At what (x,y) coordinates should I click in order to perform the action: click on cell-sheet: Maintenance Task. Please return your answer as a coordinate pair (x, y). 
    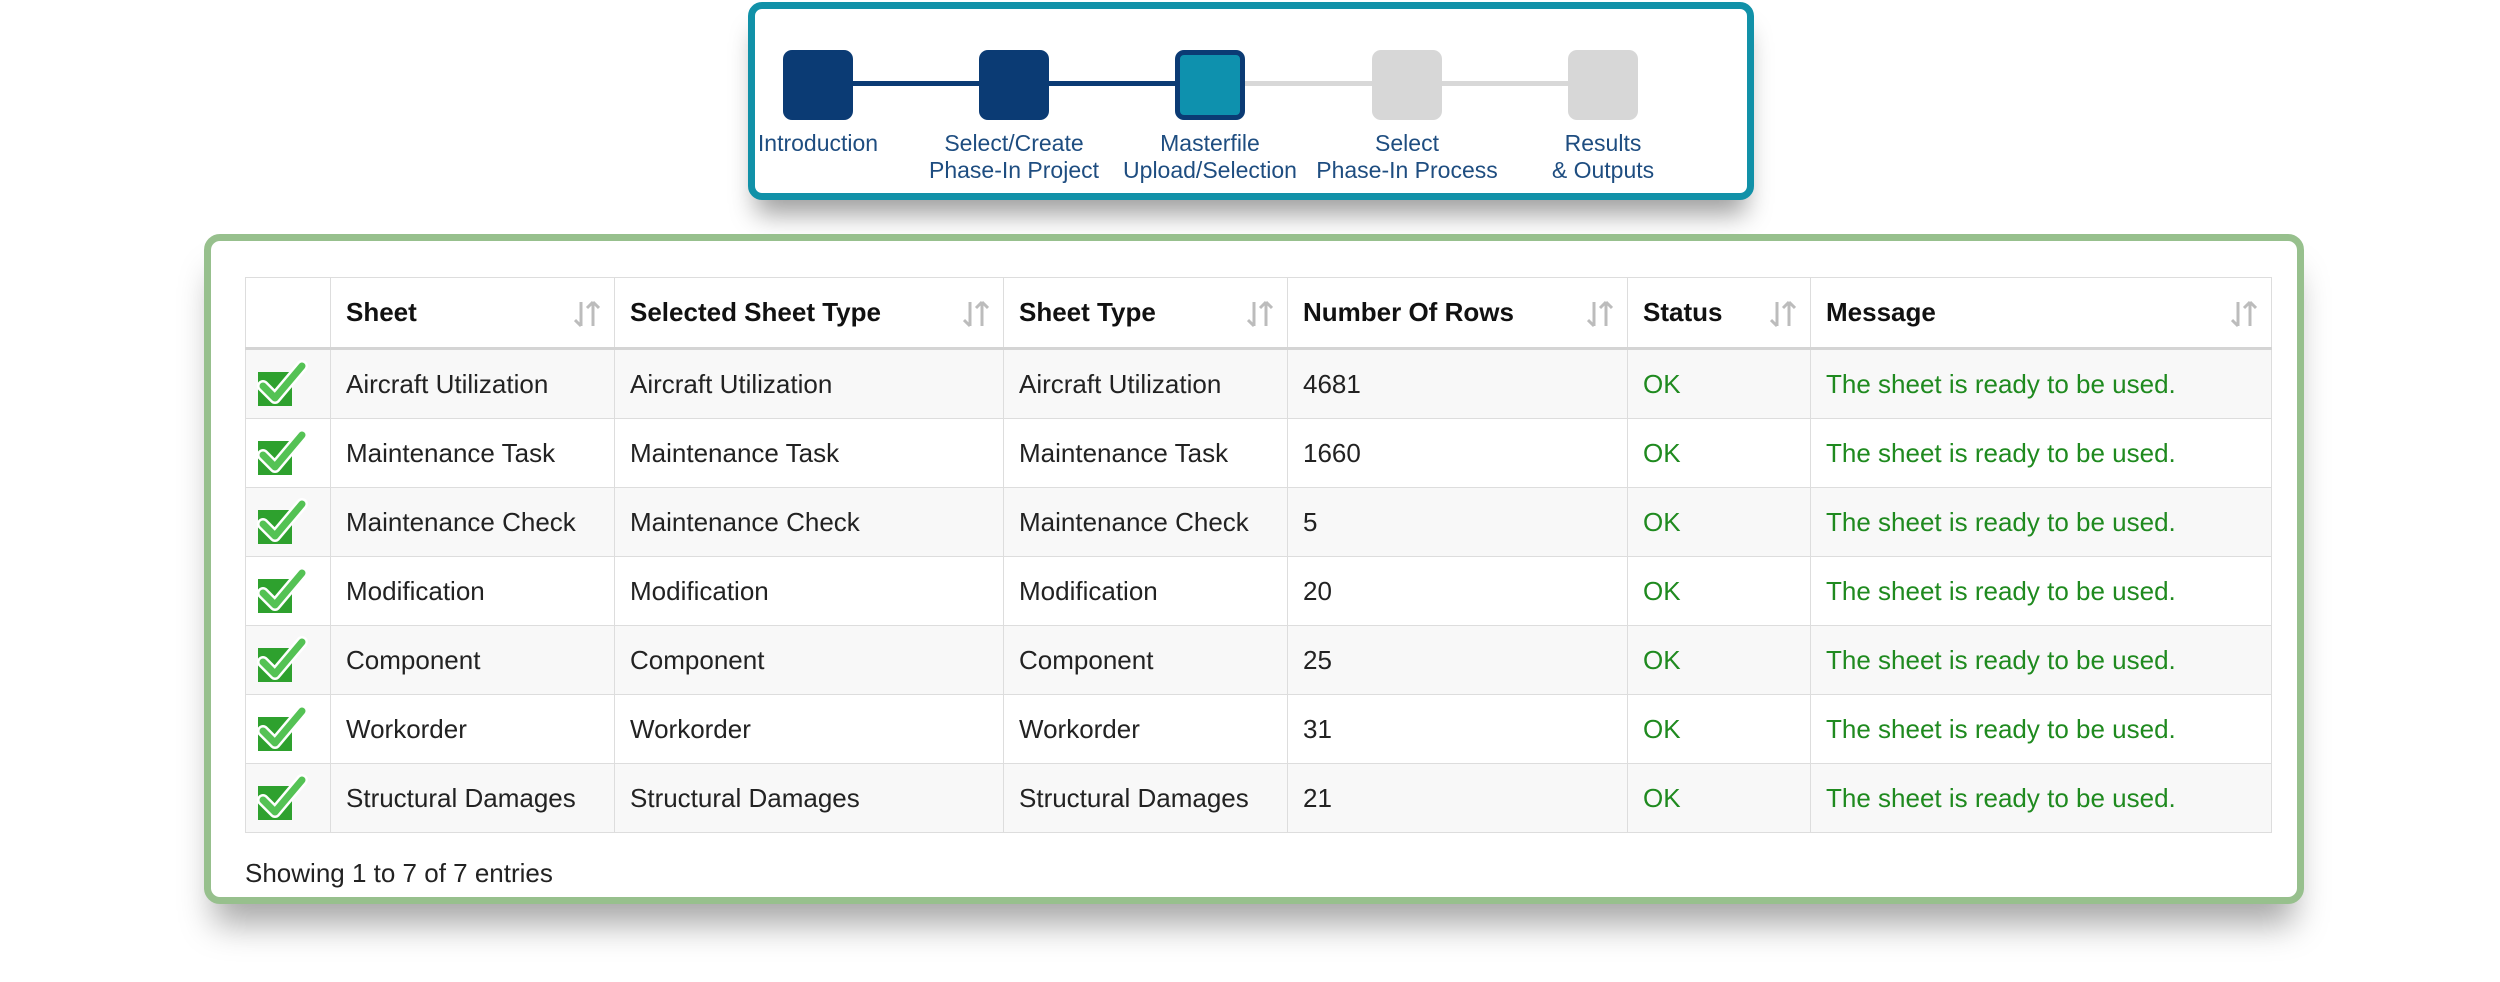
    Looking at the image, I should click on (472, 453).